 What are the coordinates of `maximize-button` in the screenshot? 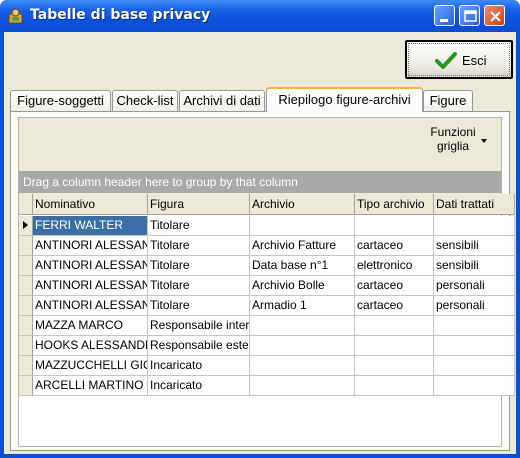 It's located at (469, 15).